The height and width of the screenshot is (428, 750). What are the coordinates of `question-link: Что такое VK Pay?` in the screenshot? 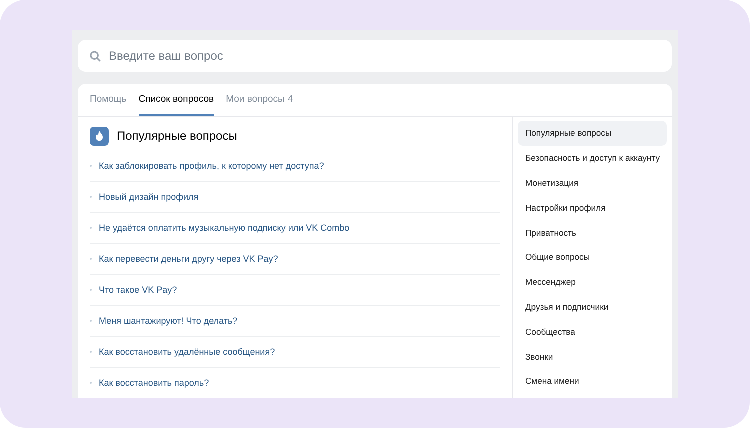 It's located at (138, 290).